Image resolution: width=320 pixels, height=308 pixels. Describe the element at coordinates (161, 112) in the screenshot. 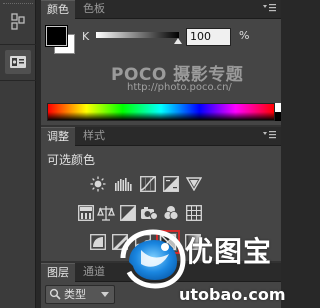

I see `color-spectrum-ramp` at that location.